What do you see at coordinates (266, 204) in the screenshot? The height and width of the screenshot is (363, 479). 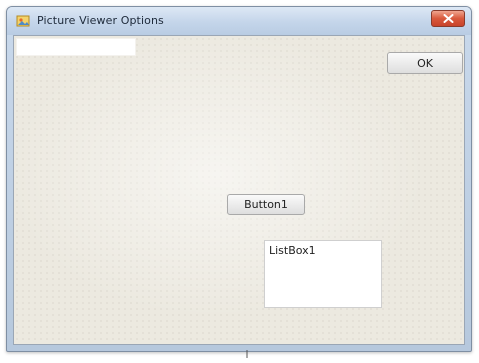 I see `button1: Button1` at bounding box center [266, 204].